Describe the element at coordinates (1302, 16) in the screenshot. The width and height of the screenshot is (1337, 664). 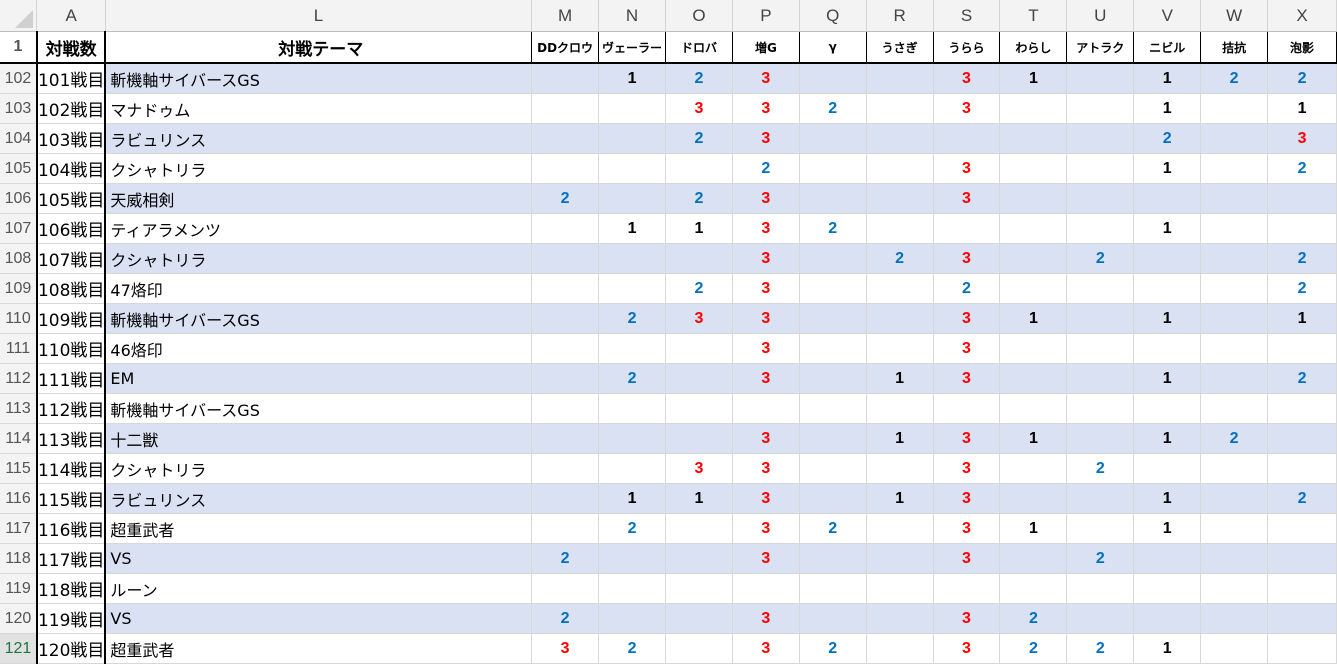
I see `column-header-X: X` at that location.